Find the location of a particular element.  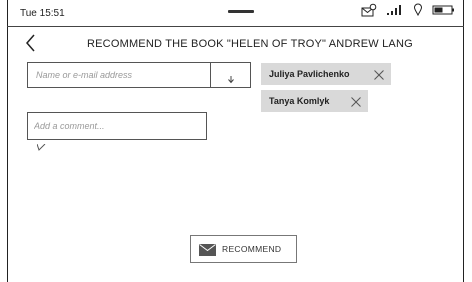

recipient-chip: Tanya Komlyk is located at coordinates (314, 101).